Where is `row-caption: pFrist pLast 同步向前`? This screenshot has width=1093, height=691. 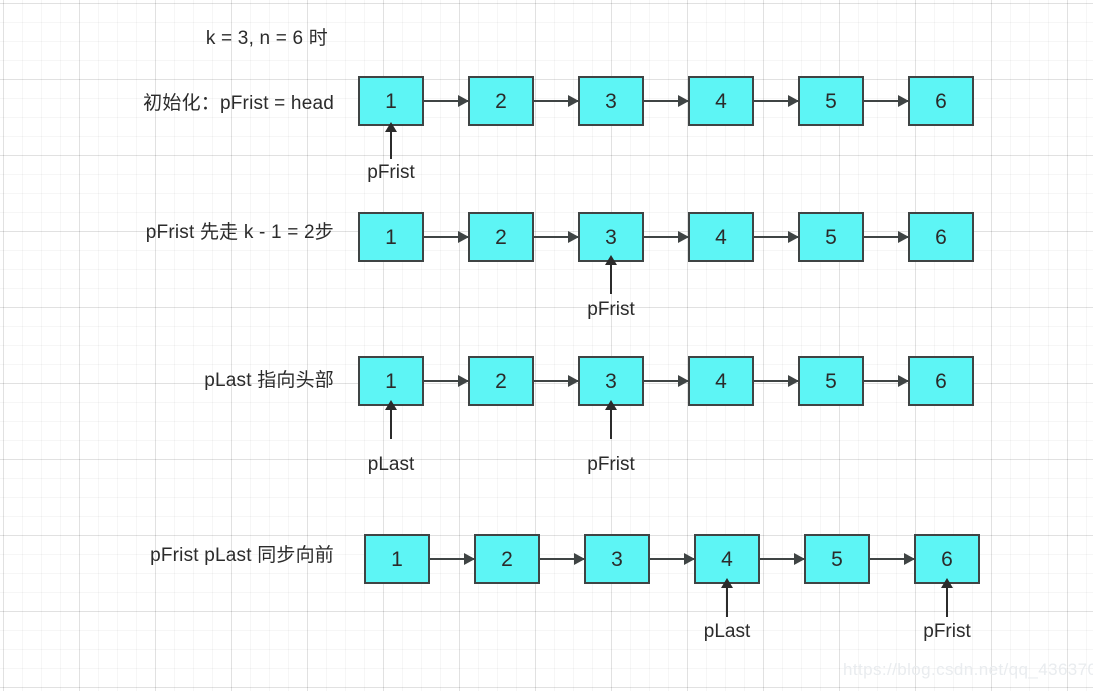
row-caption: pFrist pLast 同步向前 is located at coordinates (242, 555).